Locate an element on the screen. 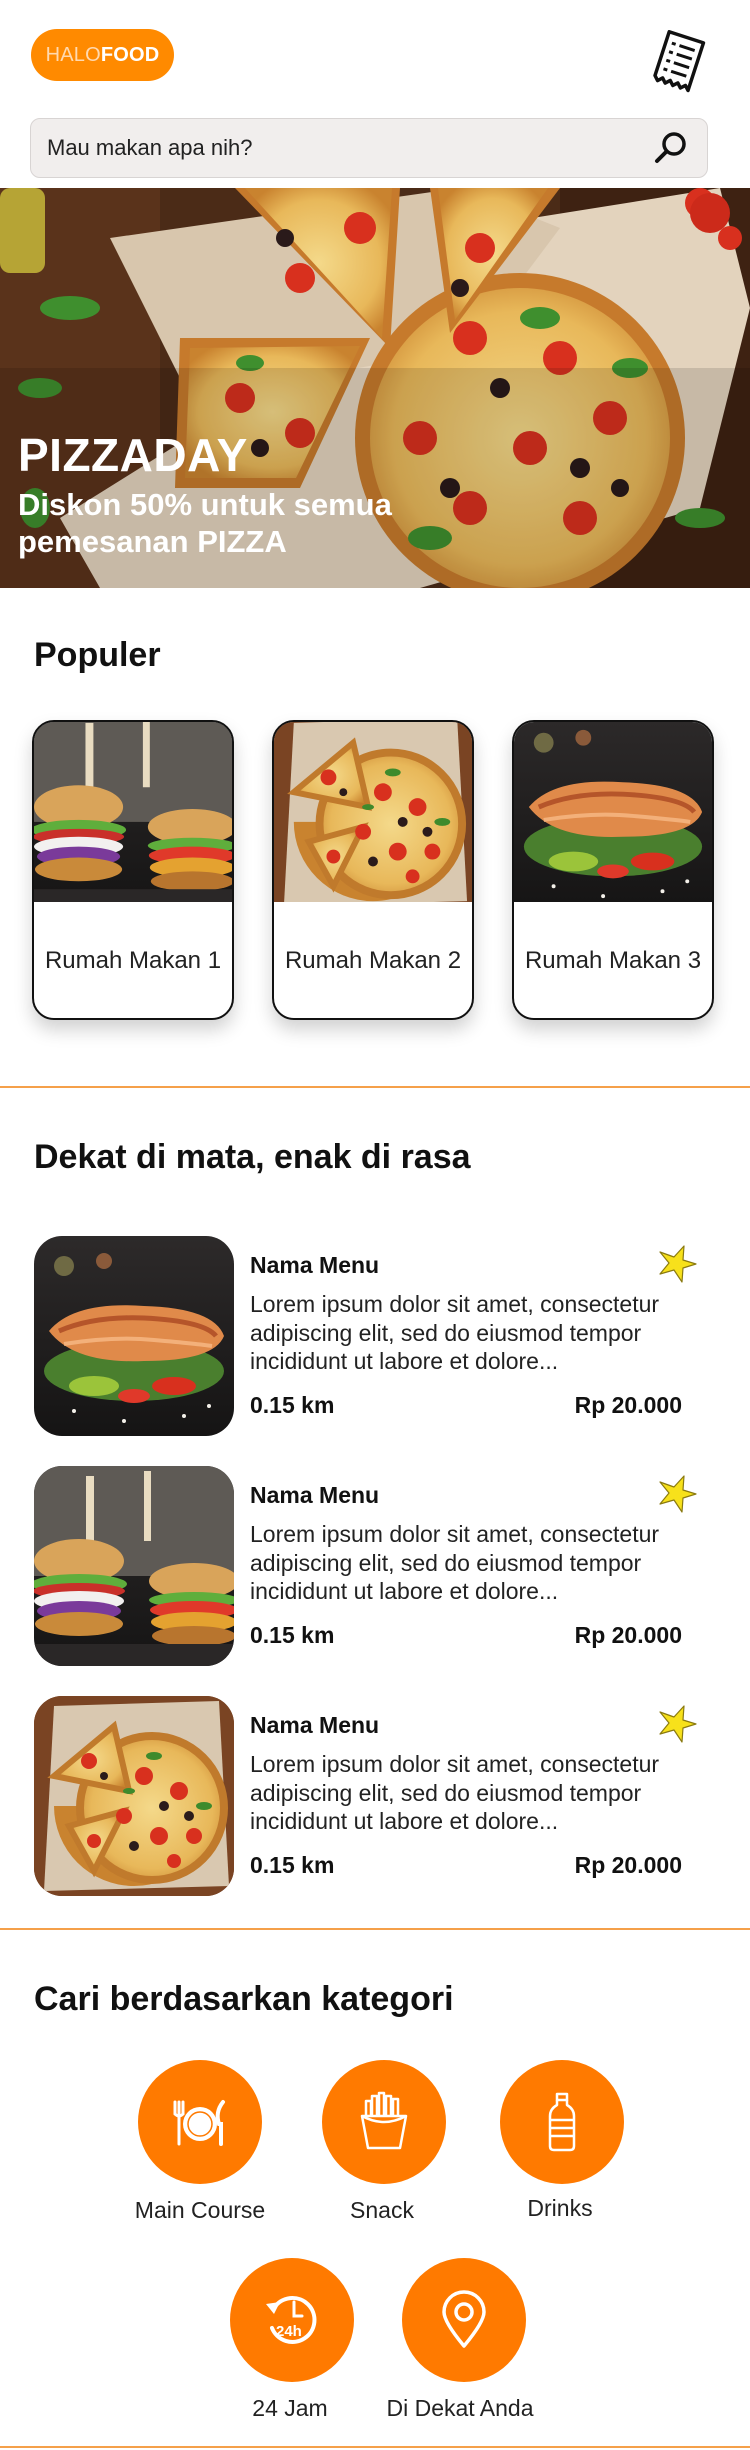 The width and height of the screenshot is (750, 2450). logo-text-bold: FOOD is located at coordinates (130, 54).